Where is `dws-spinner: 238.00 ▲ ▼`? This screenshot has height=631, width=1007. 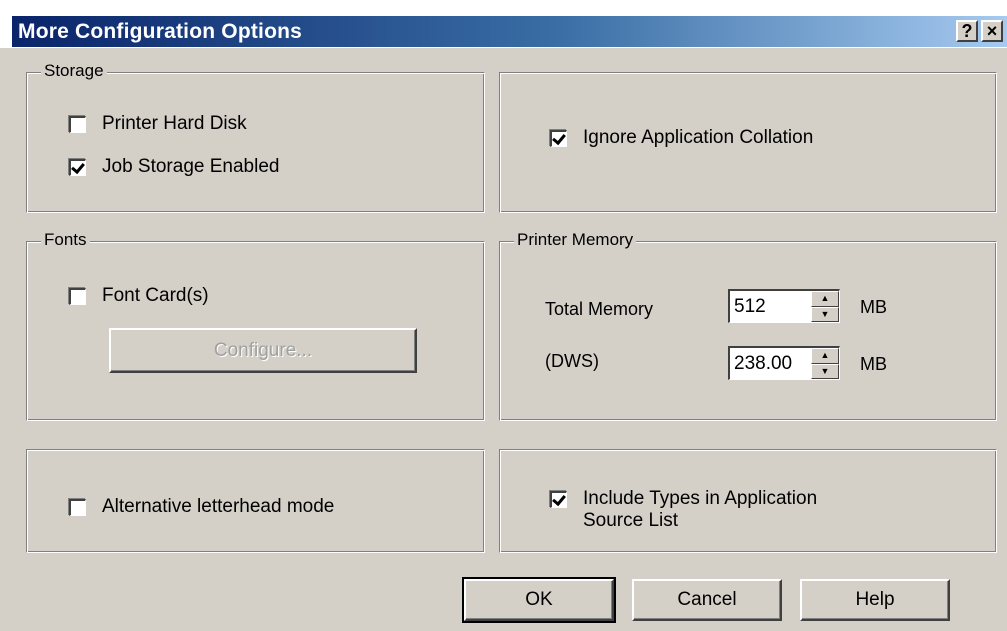
dws-spinner: 238.00 ▲ ▼ is located at coordinates (784, 363).